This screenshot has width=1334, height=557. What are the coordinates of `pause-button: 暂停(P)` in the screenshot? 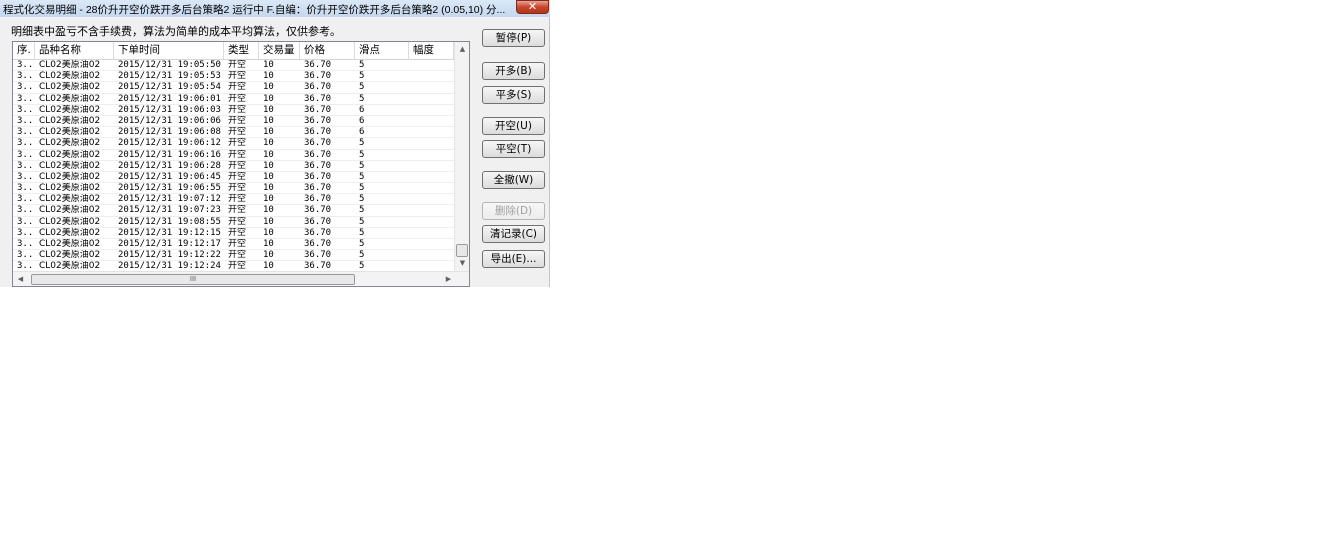 It's located at (513, 38).